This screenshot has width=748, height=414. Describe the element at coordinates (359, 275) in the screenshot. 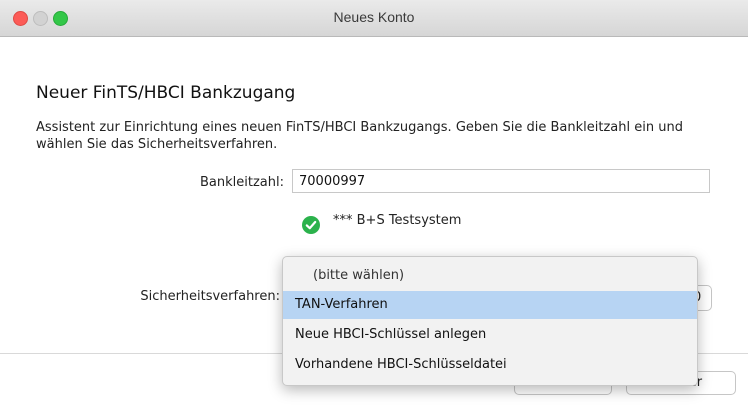

I see `dropdown-placeholder: (bitte wählen)` at that location.